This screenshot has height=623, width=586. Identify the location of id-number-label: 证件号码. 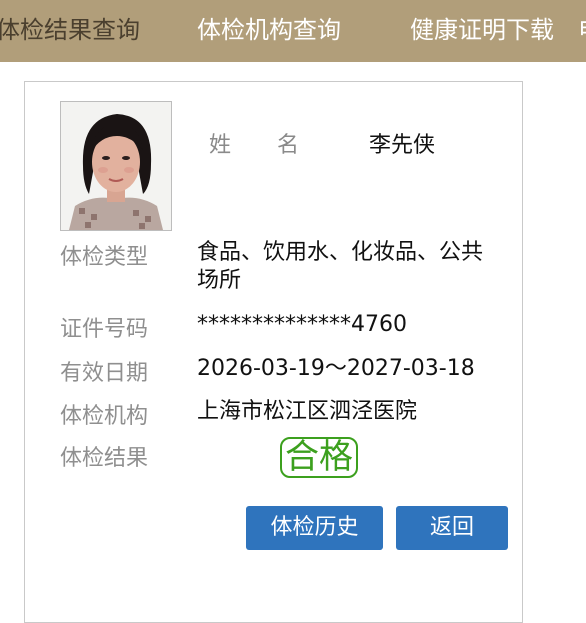
(104, 329).